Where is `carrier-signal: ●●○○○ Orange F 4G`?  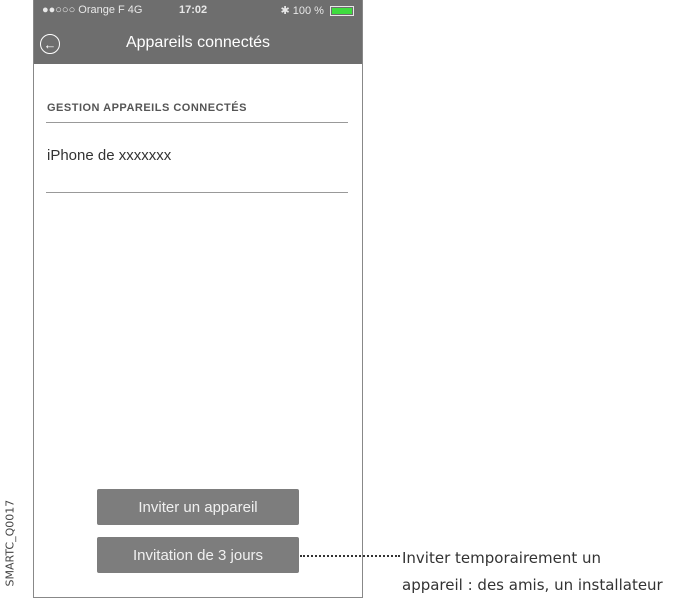 carrier-signal: ●●○○○ Orange F 4G is located at coordinates (92, 10).